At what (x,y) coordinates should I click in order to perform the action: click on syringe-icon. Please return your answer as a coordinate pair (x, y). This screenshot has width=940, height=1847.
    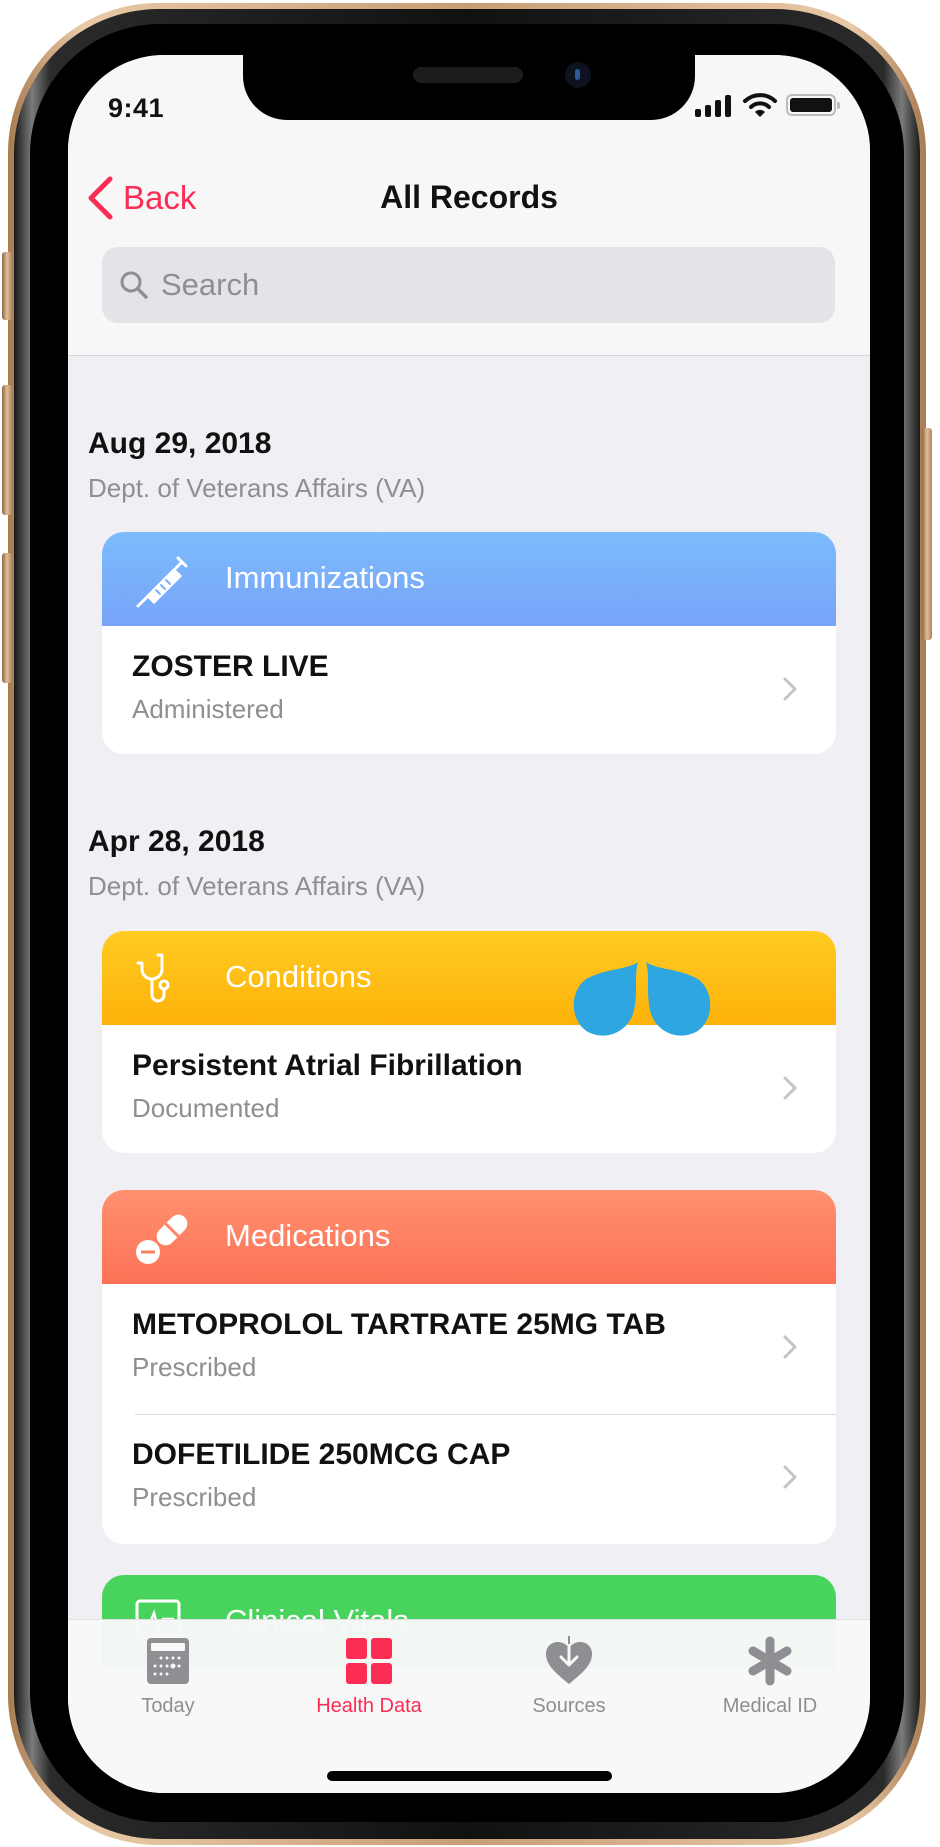
    Looking at the image, I should click on (162, 582).